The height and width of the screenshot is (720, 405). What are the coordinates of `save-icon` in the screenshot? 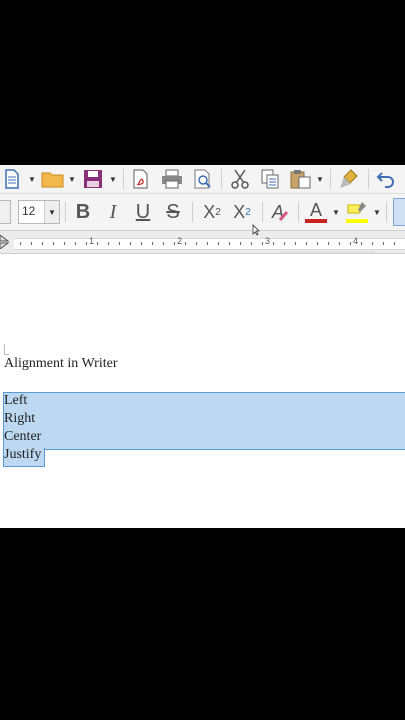 It's located at (93, 179).